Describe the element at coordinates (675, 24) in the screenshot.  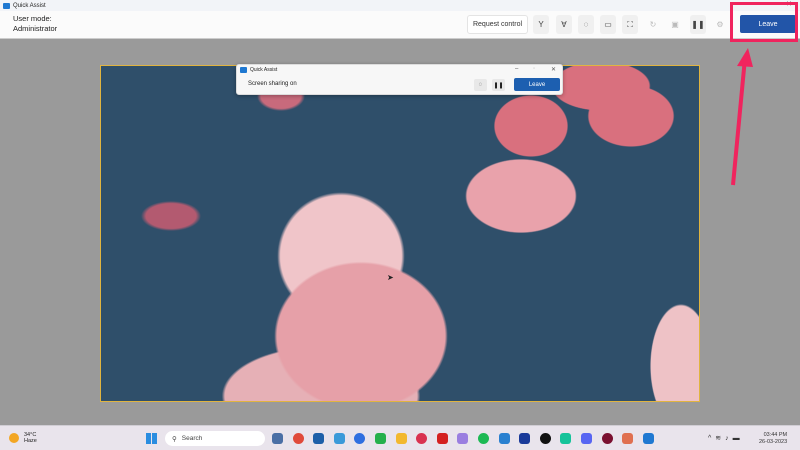
I see `task-manager-icon: ▣` at that location.